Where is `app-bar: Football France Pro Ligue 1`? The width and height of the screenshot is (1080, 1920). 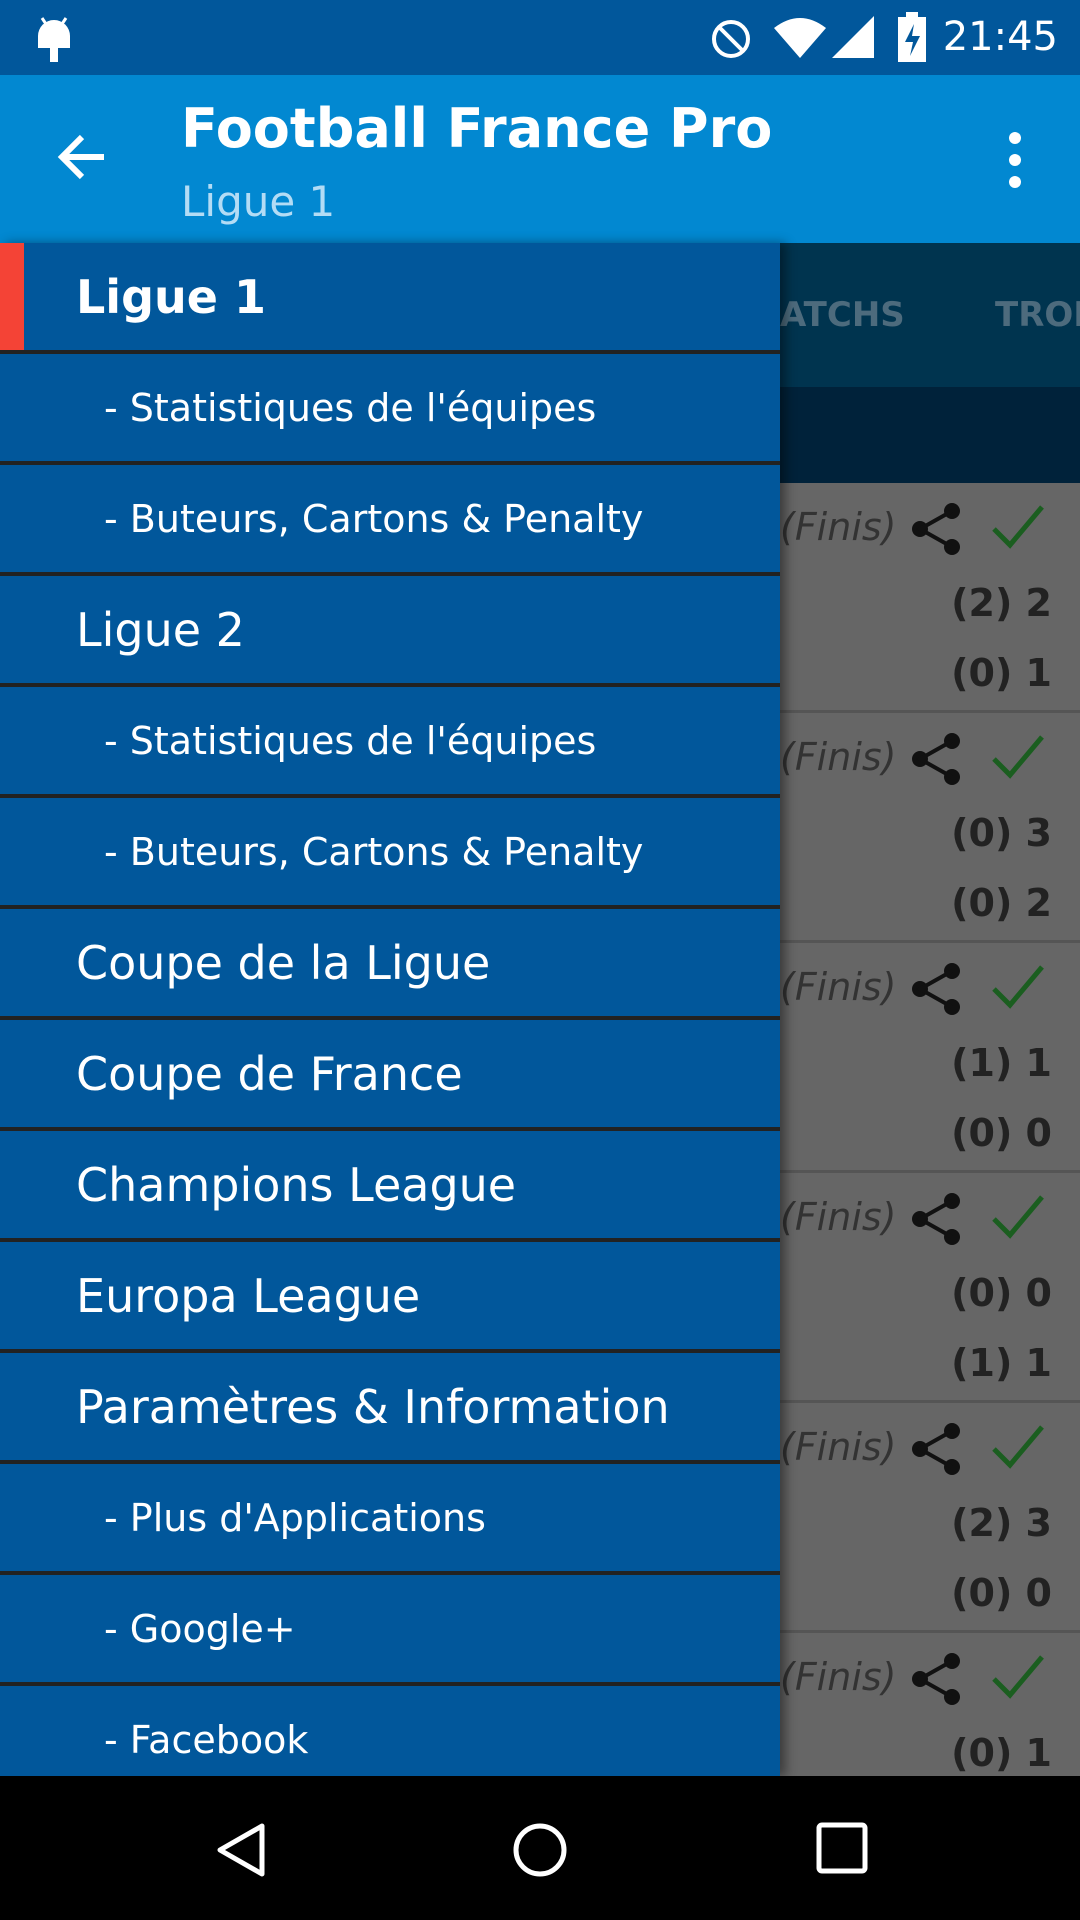 app-bar: Football France Pro Ligue 1 is located at coordinates (540, 159).